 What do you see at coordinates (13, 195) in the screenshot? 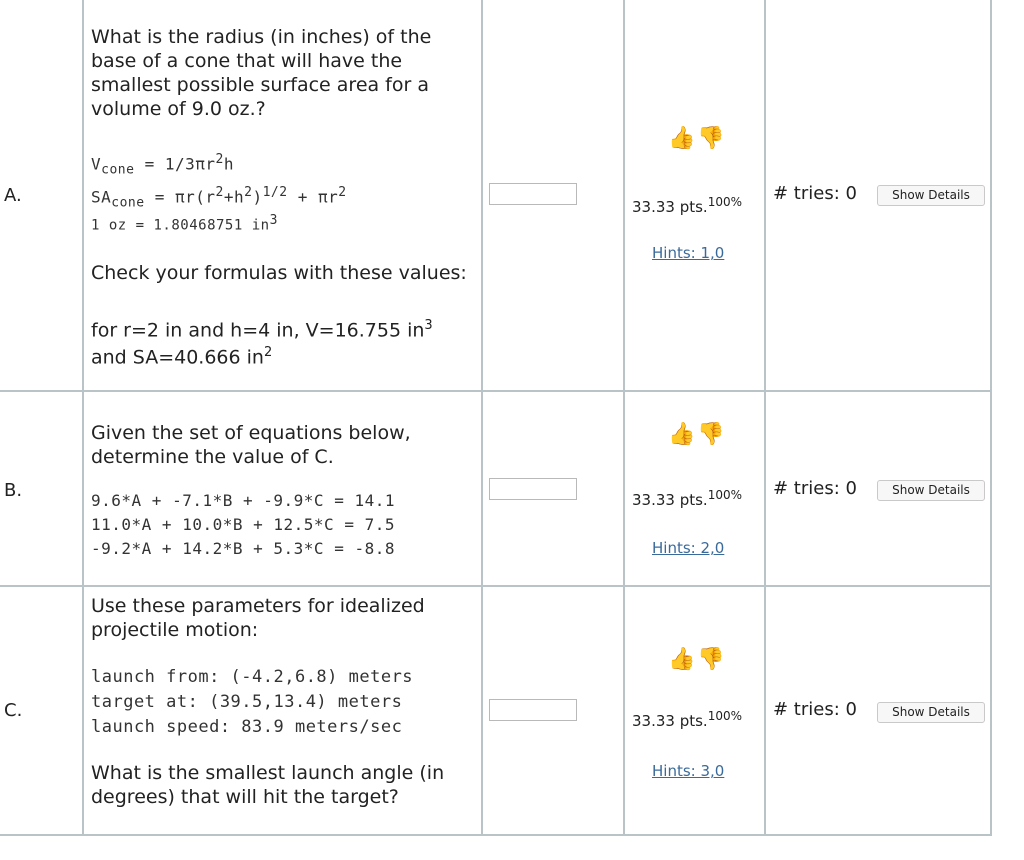
I see `problem-letter: A.` at bounding box center [13, 195].